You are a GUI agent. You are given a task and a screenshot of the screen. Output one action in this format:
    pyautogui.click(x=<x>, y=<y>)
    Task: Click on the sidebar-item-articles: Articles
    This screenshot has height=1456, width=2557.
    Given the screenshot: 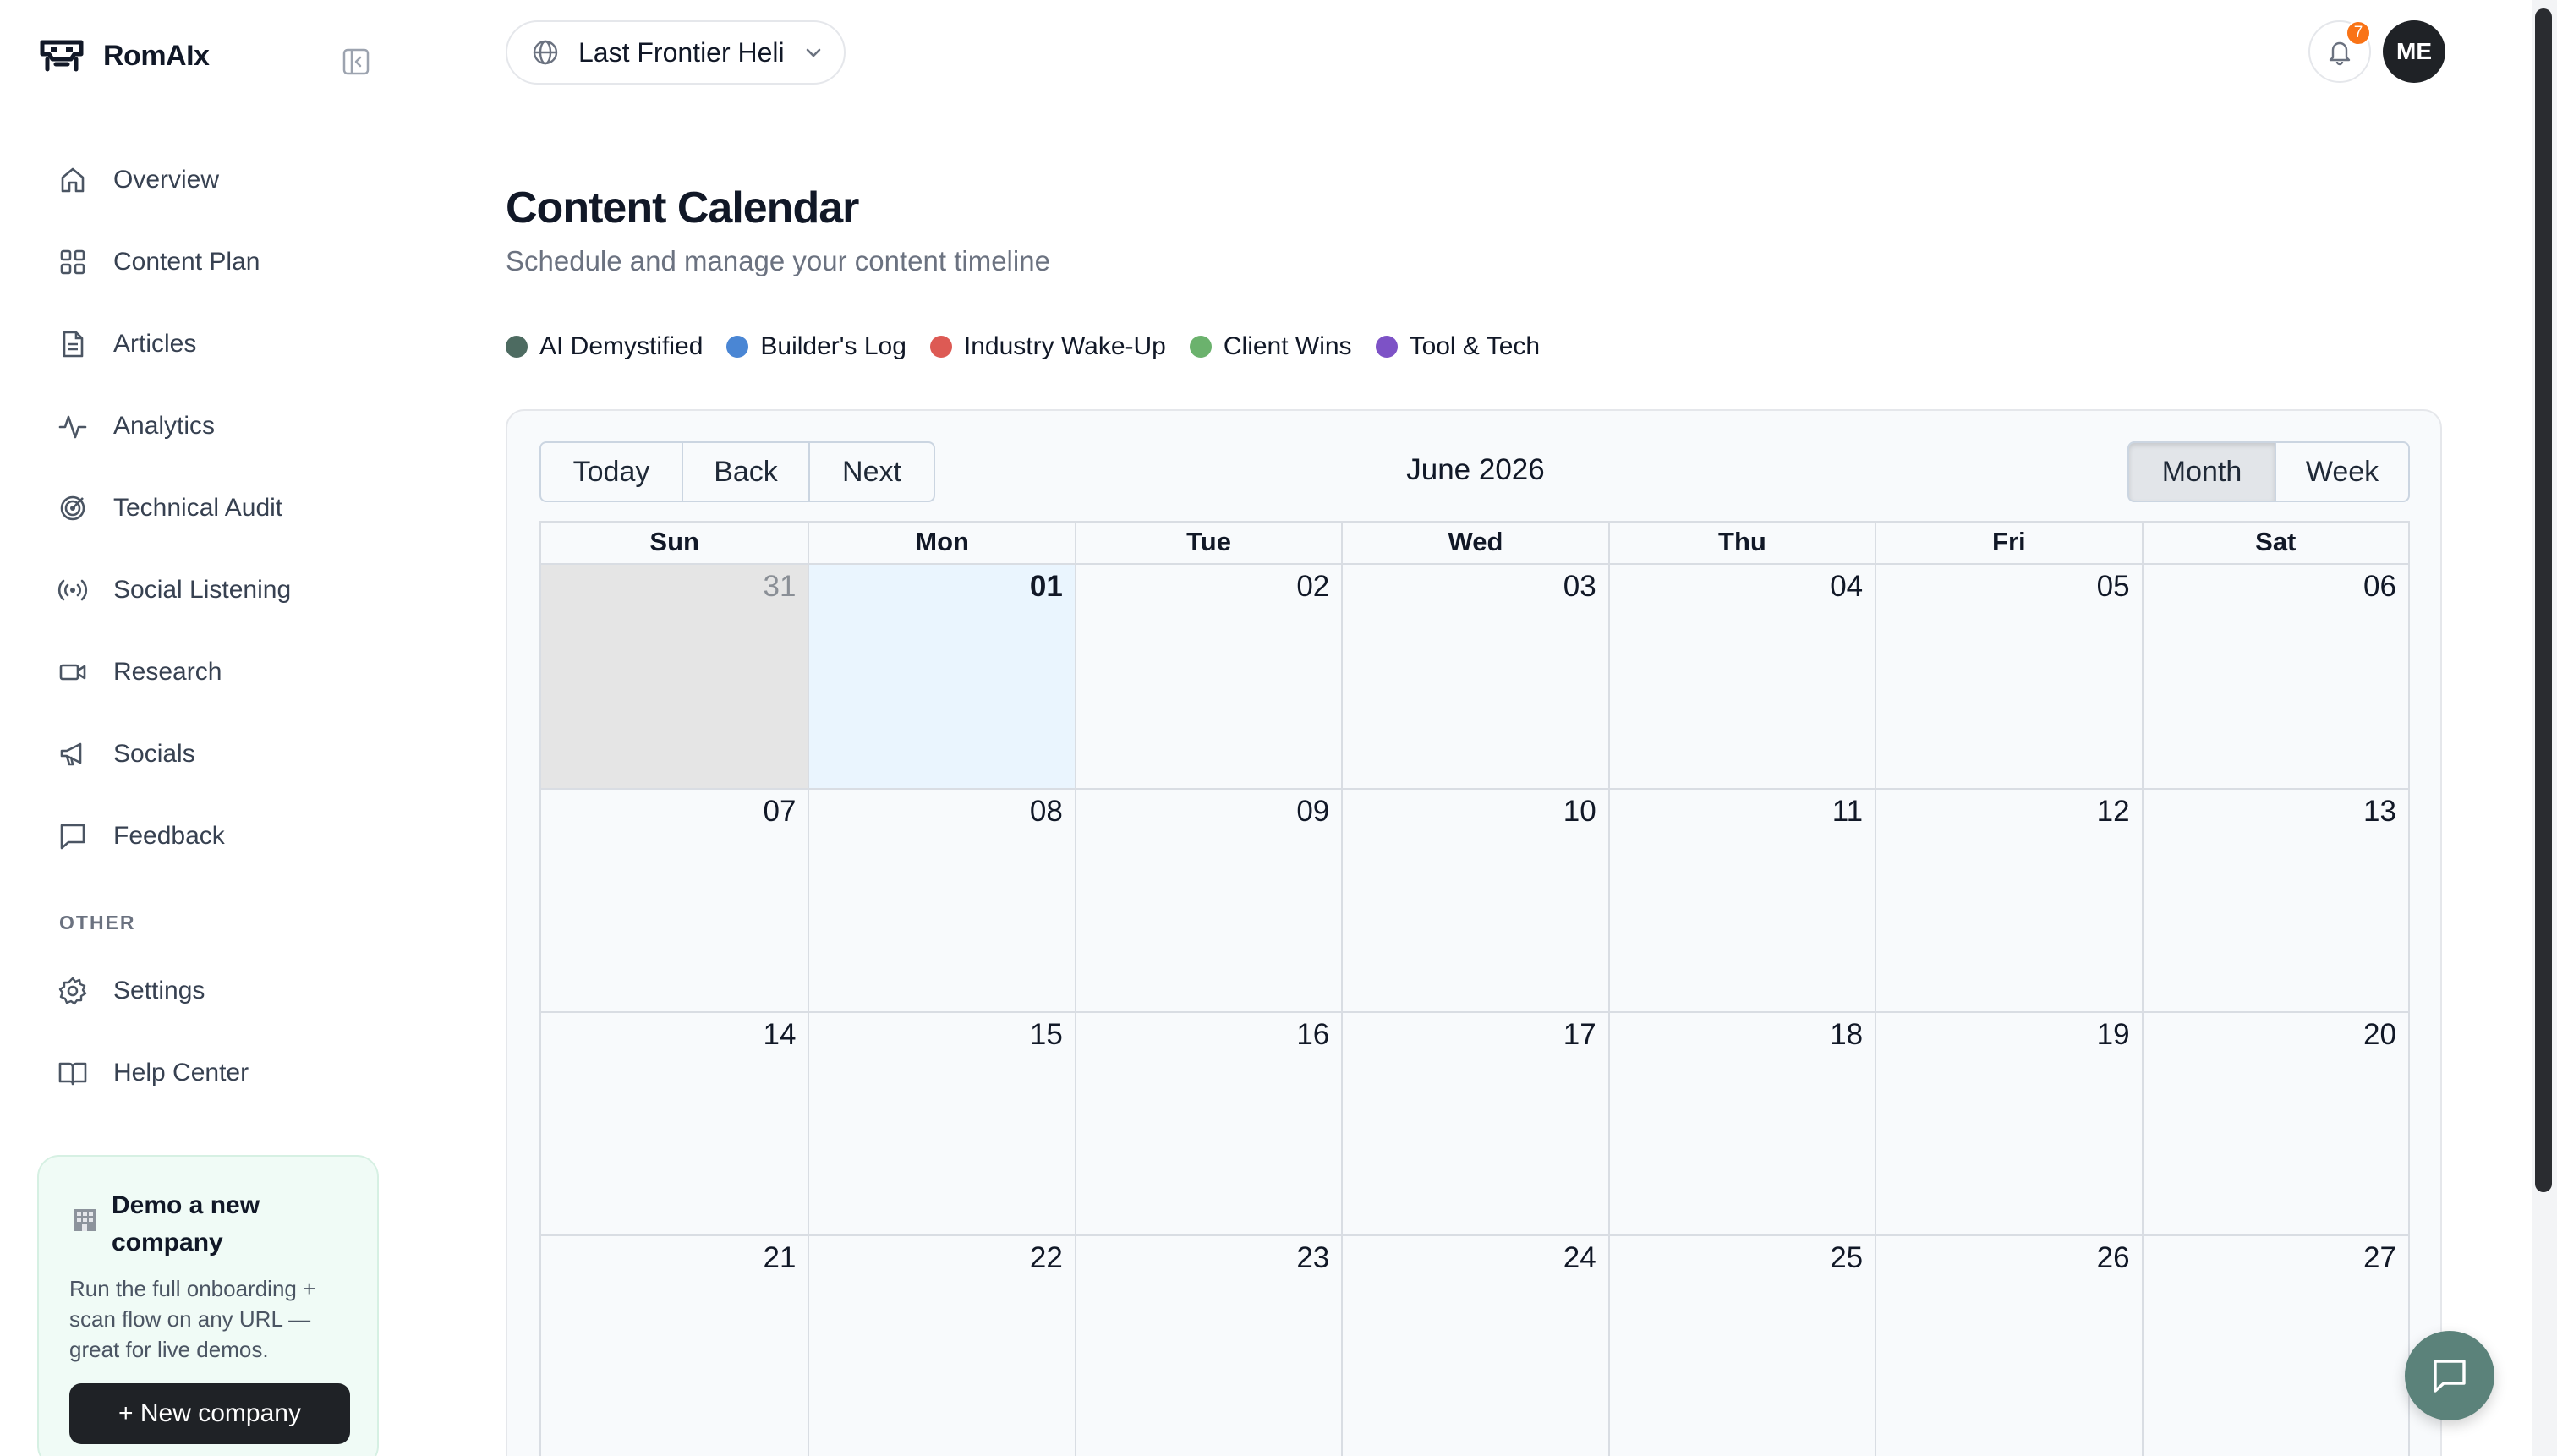 What is the action you would take?
    pyautogui.click(x=208, y=344)
    